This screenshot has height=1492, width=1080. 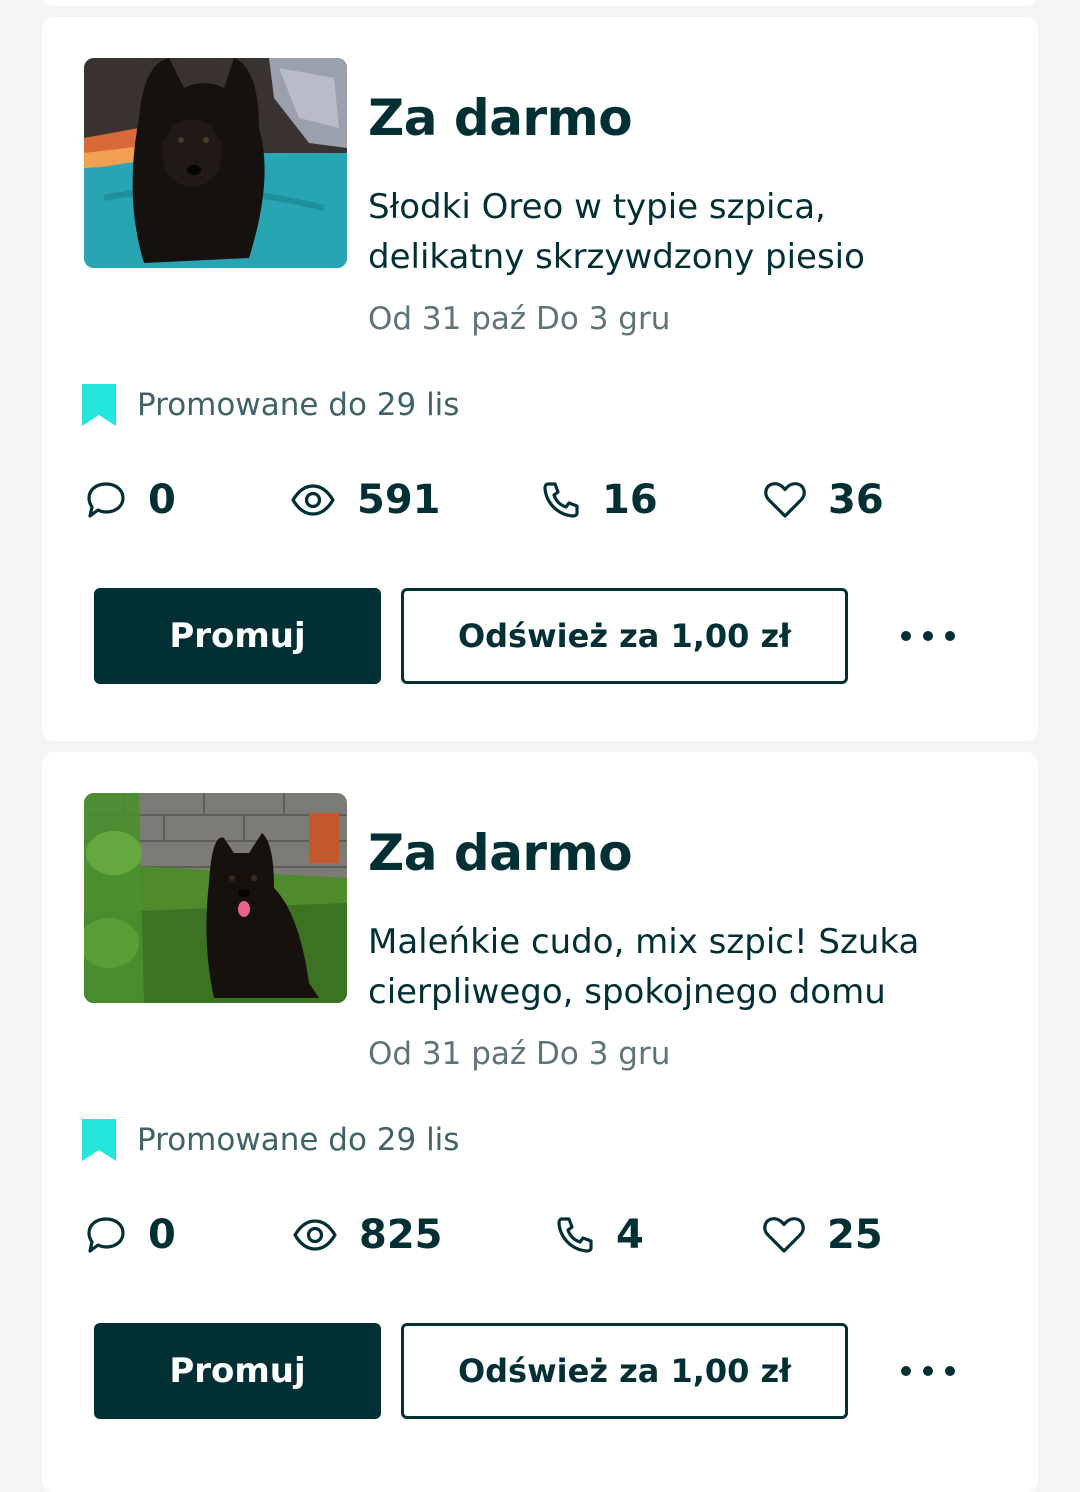 I want to click on favorites-count: 25, so click(x=855, y=1235).